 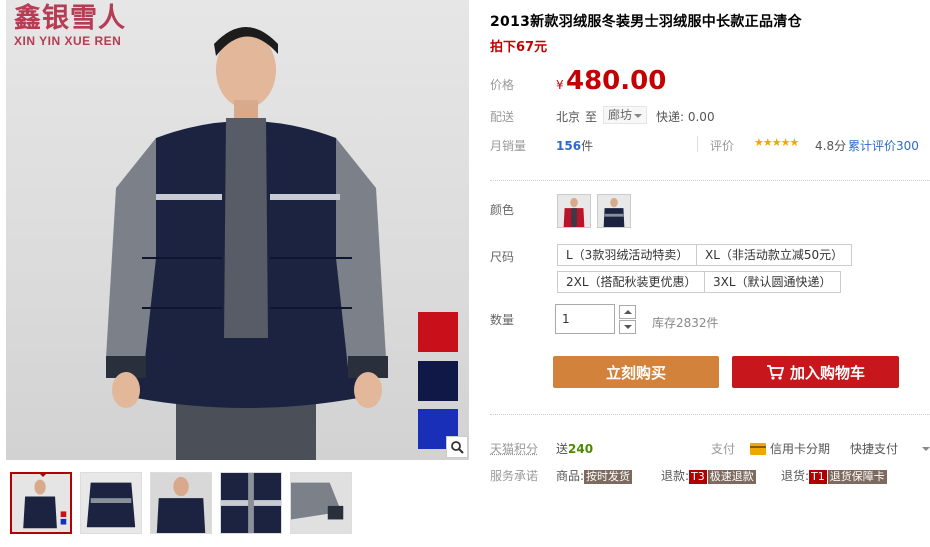 What do you see at coordinates (774, 255) in the screenshot?
I see `size-option-xl: XL（非活动款立减50元）` at bounding box center [774, 255].